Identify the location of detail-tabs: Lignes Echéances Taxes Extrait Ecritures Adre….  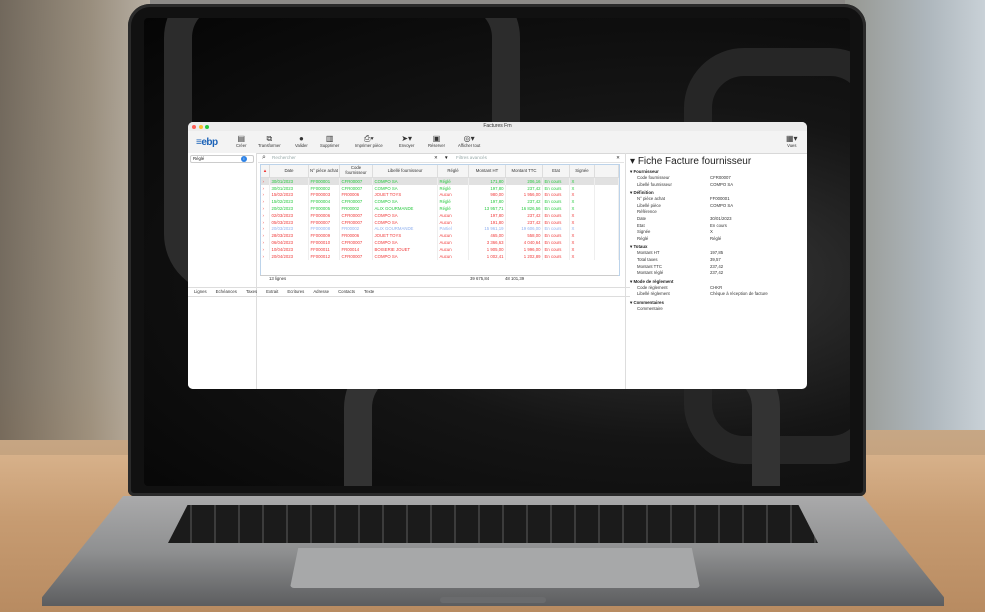
(409, 292).